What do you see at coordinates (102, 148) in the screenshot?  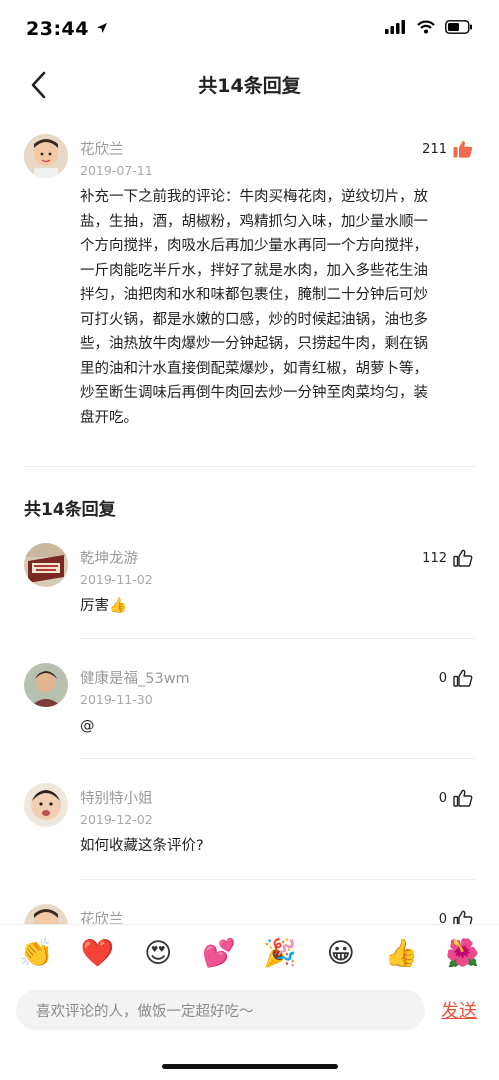 I see `comment-username: 花欣兰` at bounding box center [102, 148].